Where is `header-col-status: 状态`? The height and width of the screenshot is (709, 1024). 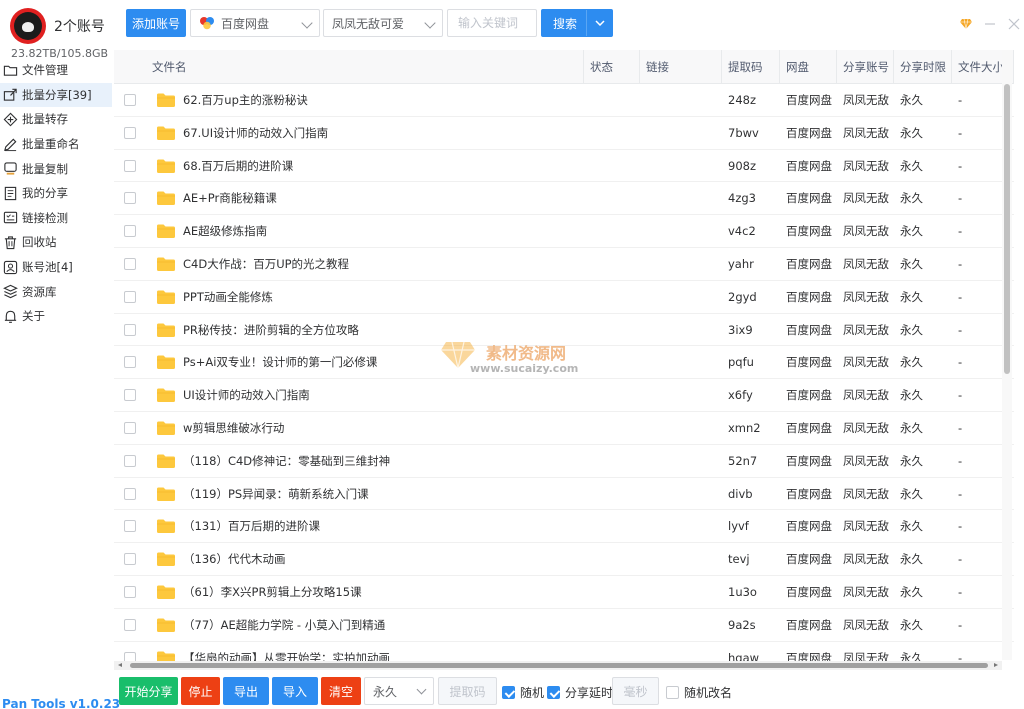
header-col-status: 状态 is located at coordinates (612, 67).